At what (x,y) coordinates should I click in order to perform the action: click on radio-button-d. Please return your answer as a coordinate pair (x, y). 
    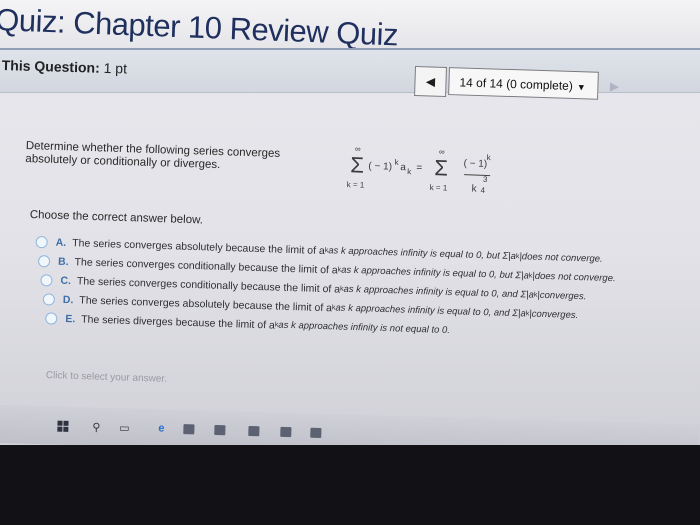
    Looking at the image, I should click on (49, 299).